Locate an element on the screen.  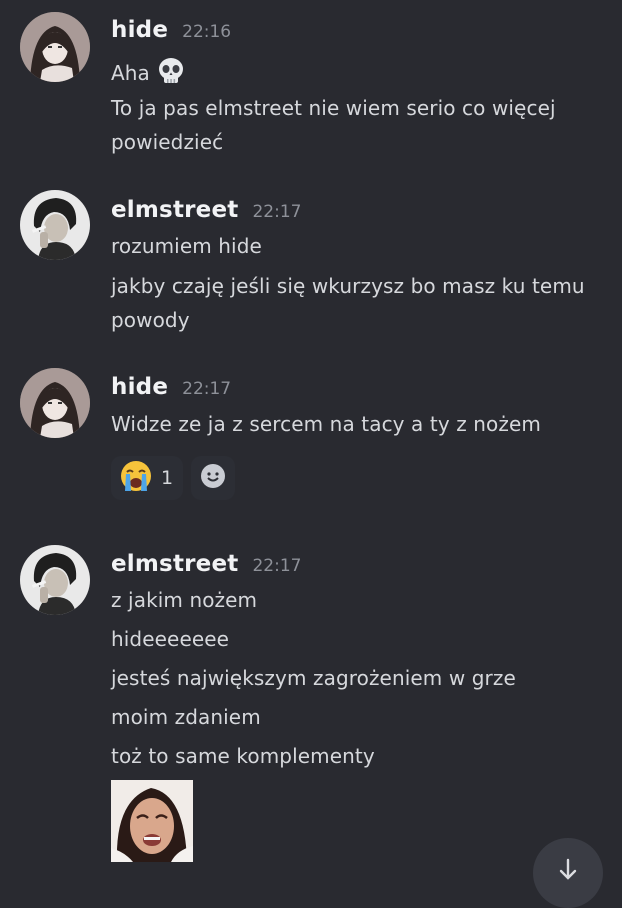
reaction-count: 1 is located at coordinates (167, 478).